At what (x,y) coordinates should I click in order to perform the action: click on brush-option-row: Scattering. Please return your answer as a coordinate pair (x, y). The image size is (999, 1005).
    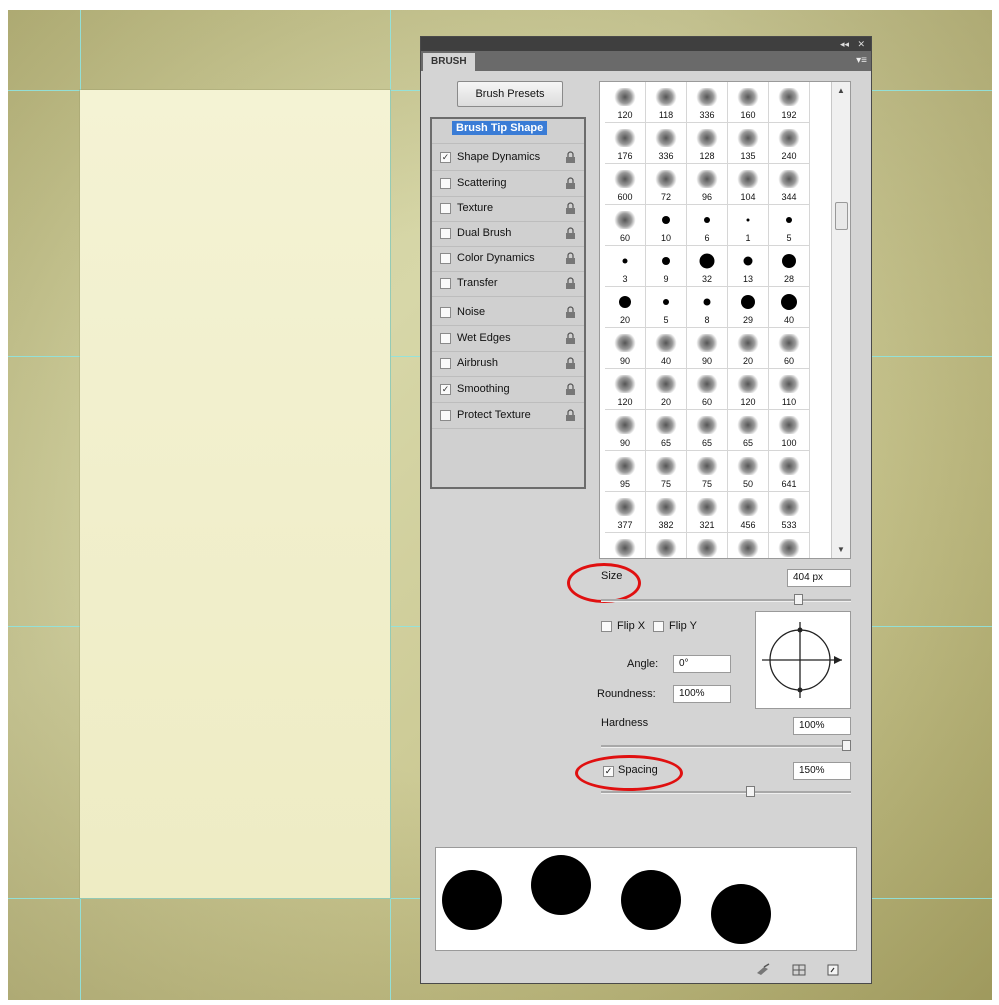
    Looking at the image, I should click on (508, 184).